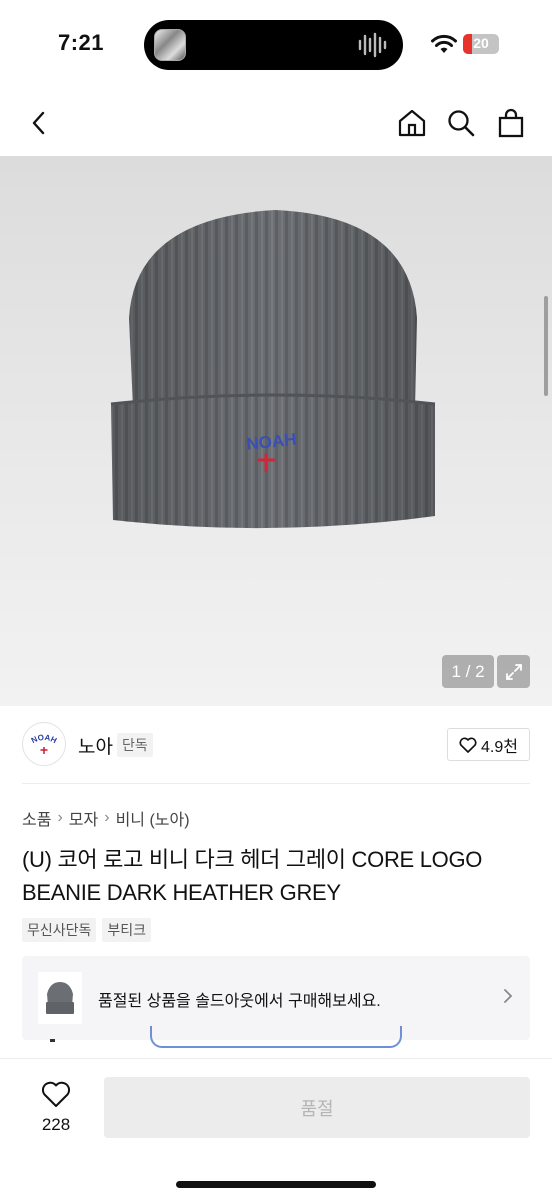 The height and width of the screenshot is (1200, 552). What do you see at coordinates (276, 1184) in the screenshot?
I see `home-indicator` at bounding box center [276, 1184].